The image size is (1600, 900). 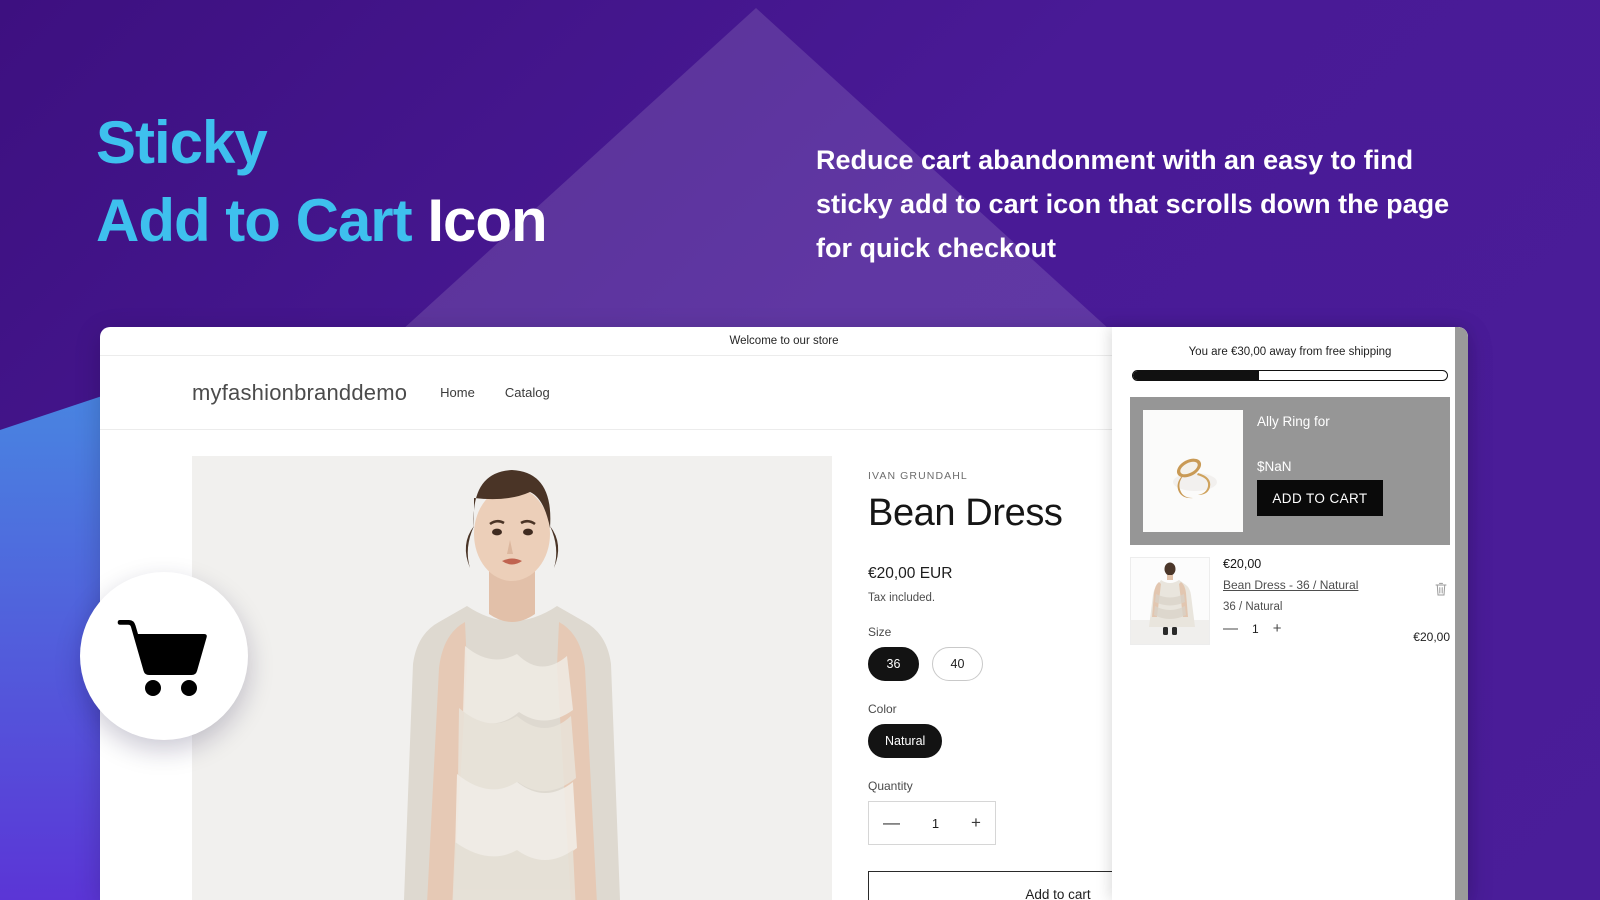 What do you see at coordinates (1255, 629) in the screenshot?
I see `cart-item-quantity-value: 1` at bounding box center [1255, 629].